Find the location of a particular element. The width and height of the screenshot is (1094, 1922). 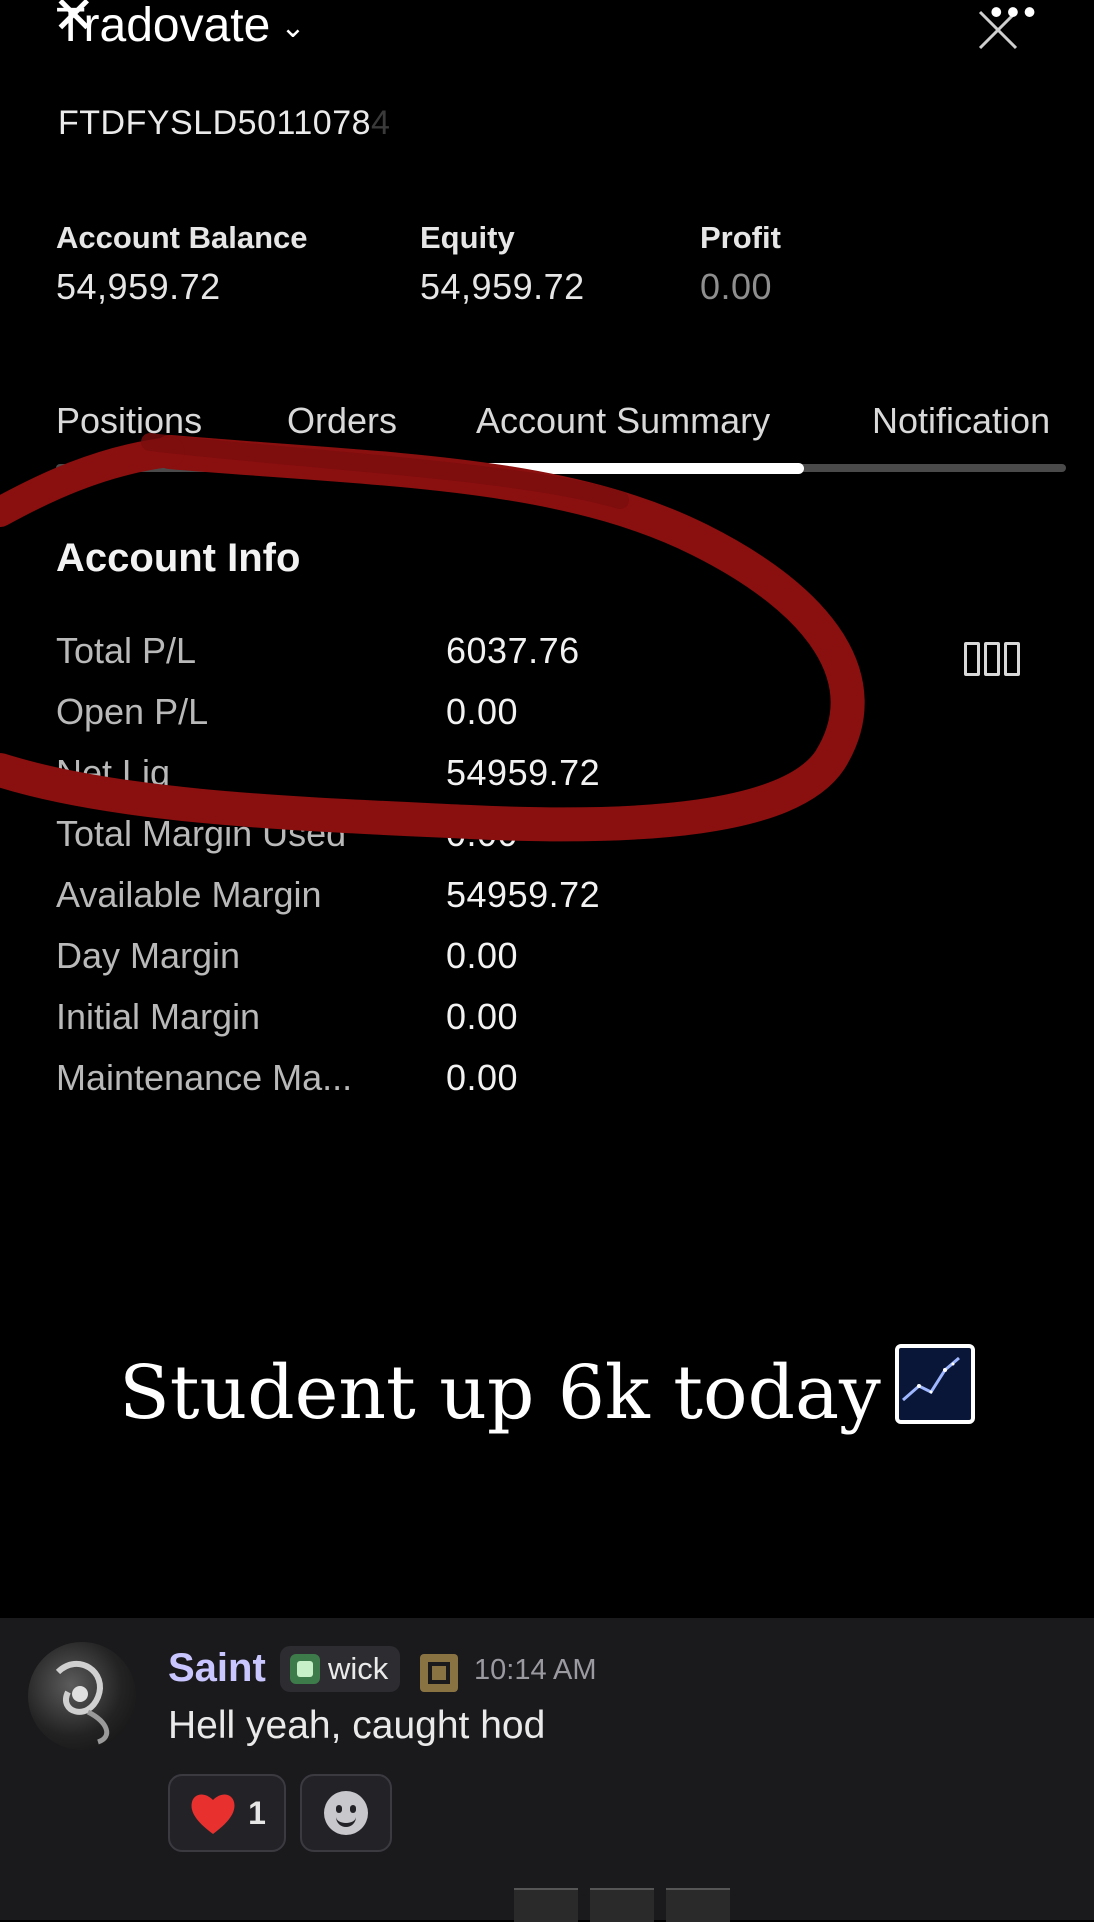

app-switcher: Tradovate ⌄ is located at coordinates (180, 26).